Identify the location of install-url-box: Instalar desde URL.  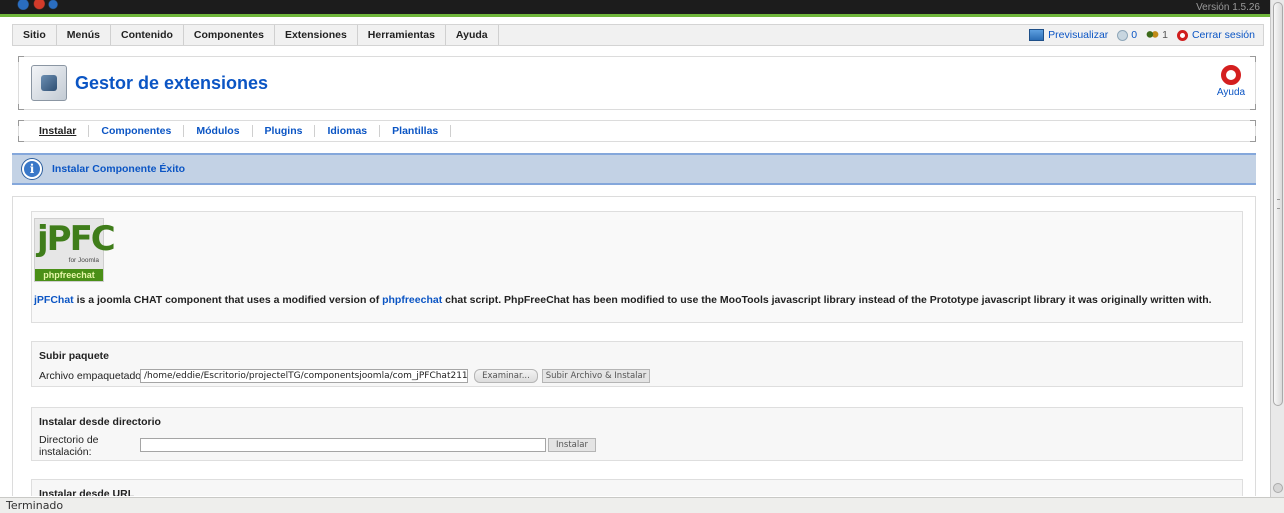
(637, 487).